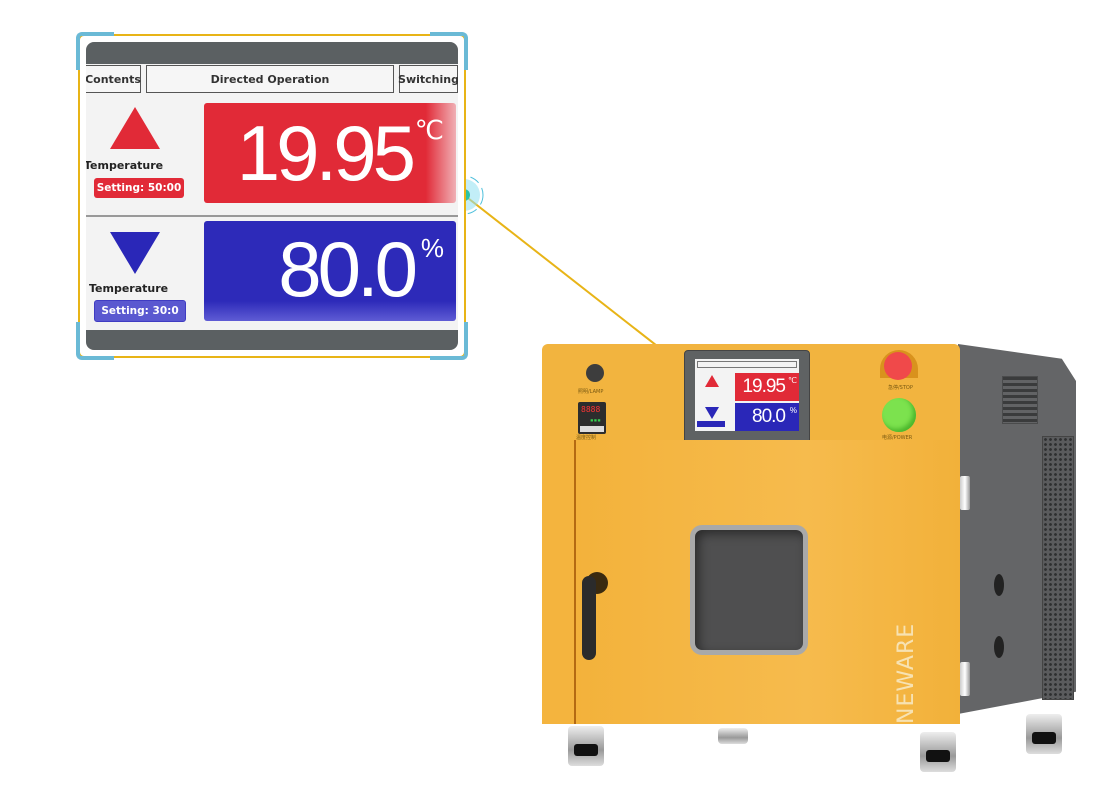  I want to click on mini-setting-badge, so click(711, 424).